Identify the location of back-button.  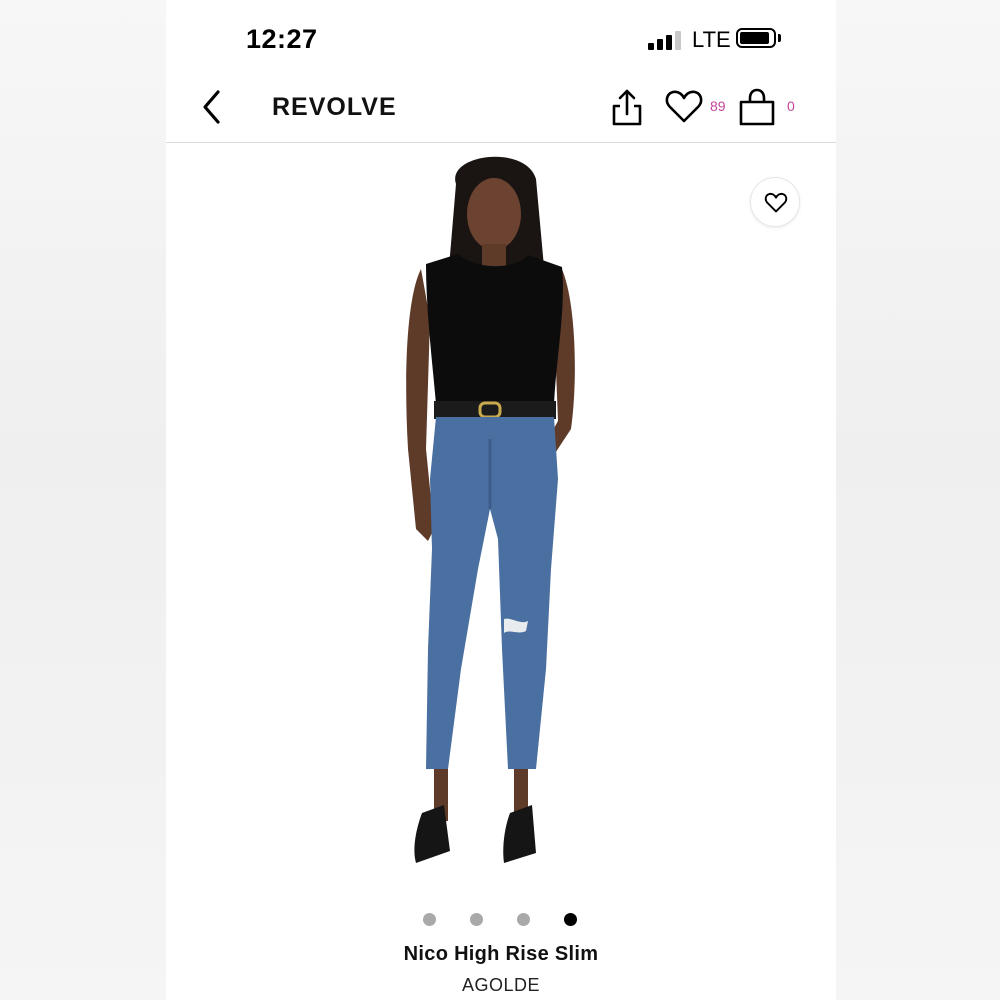
(214, 107).